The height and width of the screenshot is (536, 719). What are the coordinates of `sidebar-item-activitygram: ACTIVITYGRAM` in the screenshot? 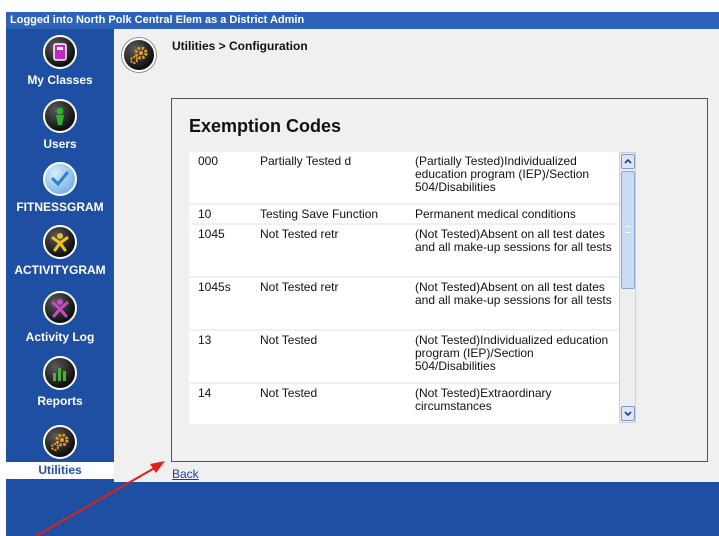 It's located at (60, 255).